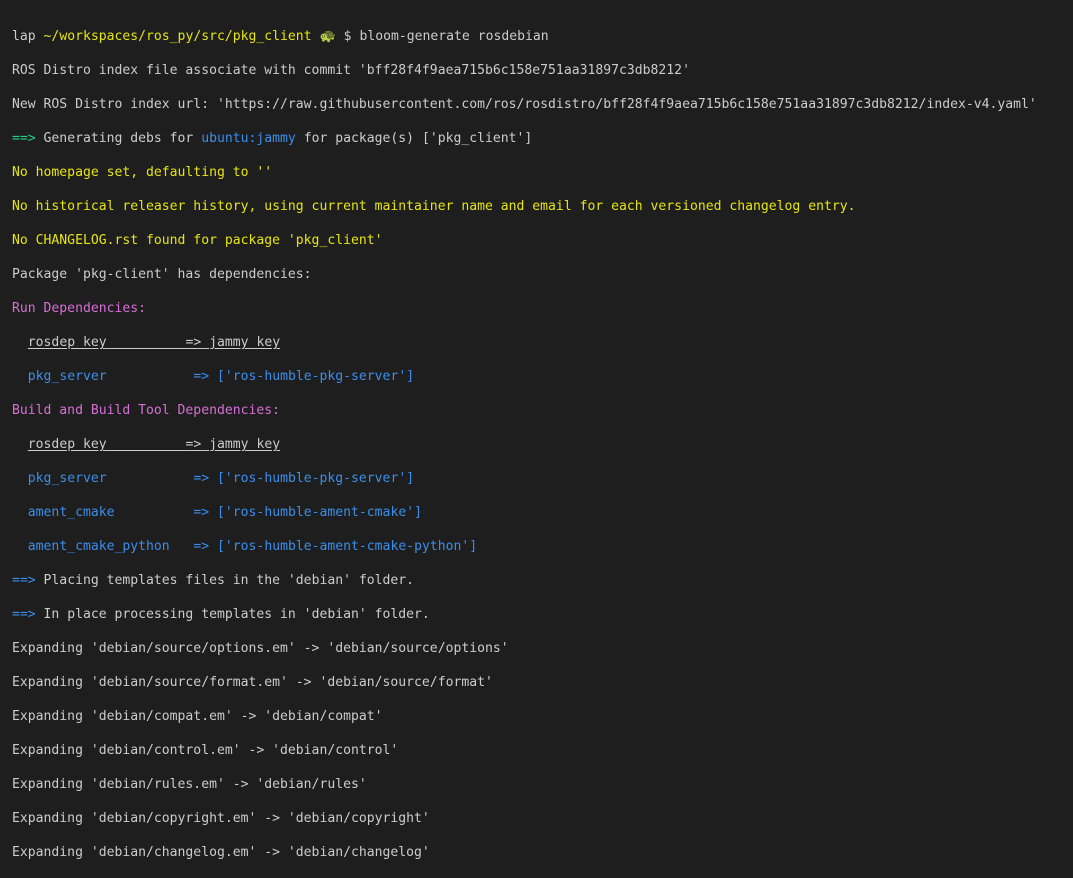 The image size is (1073, 878). Describe the element at coordinates (98, 546) in the screenshot. I see `dep-key: ament_cmake_python` at that location.